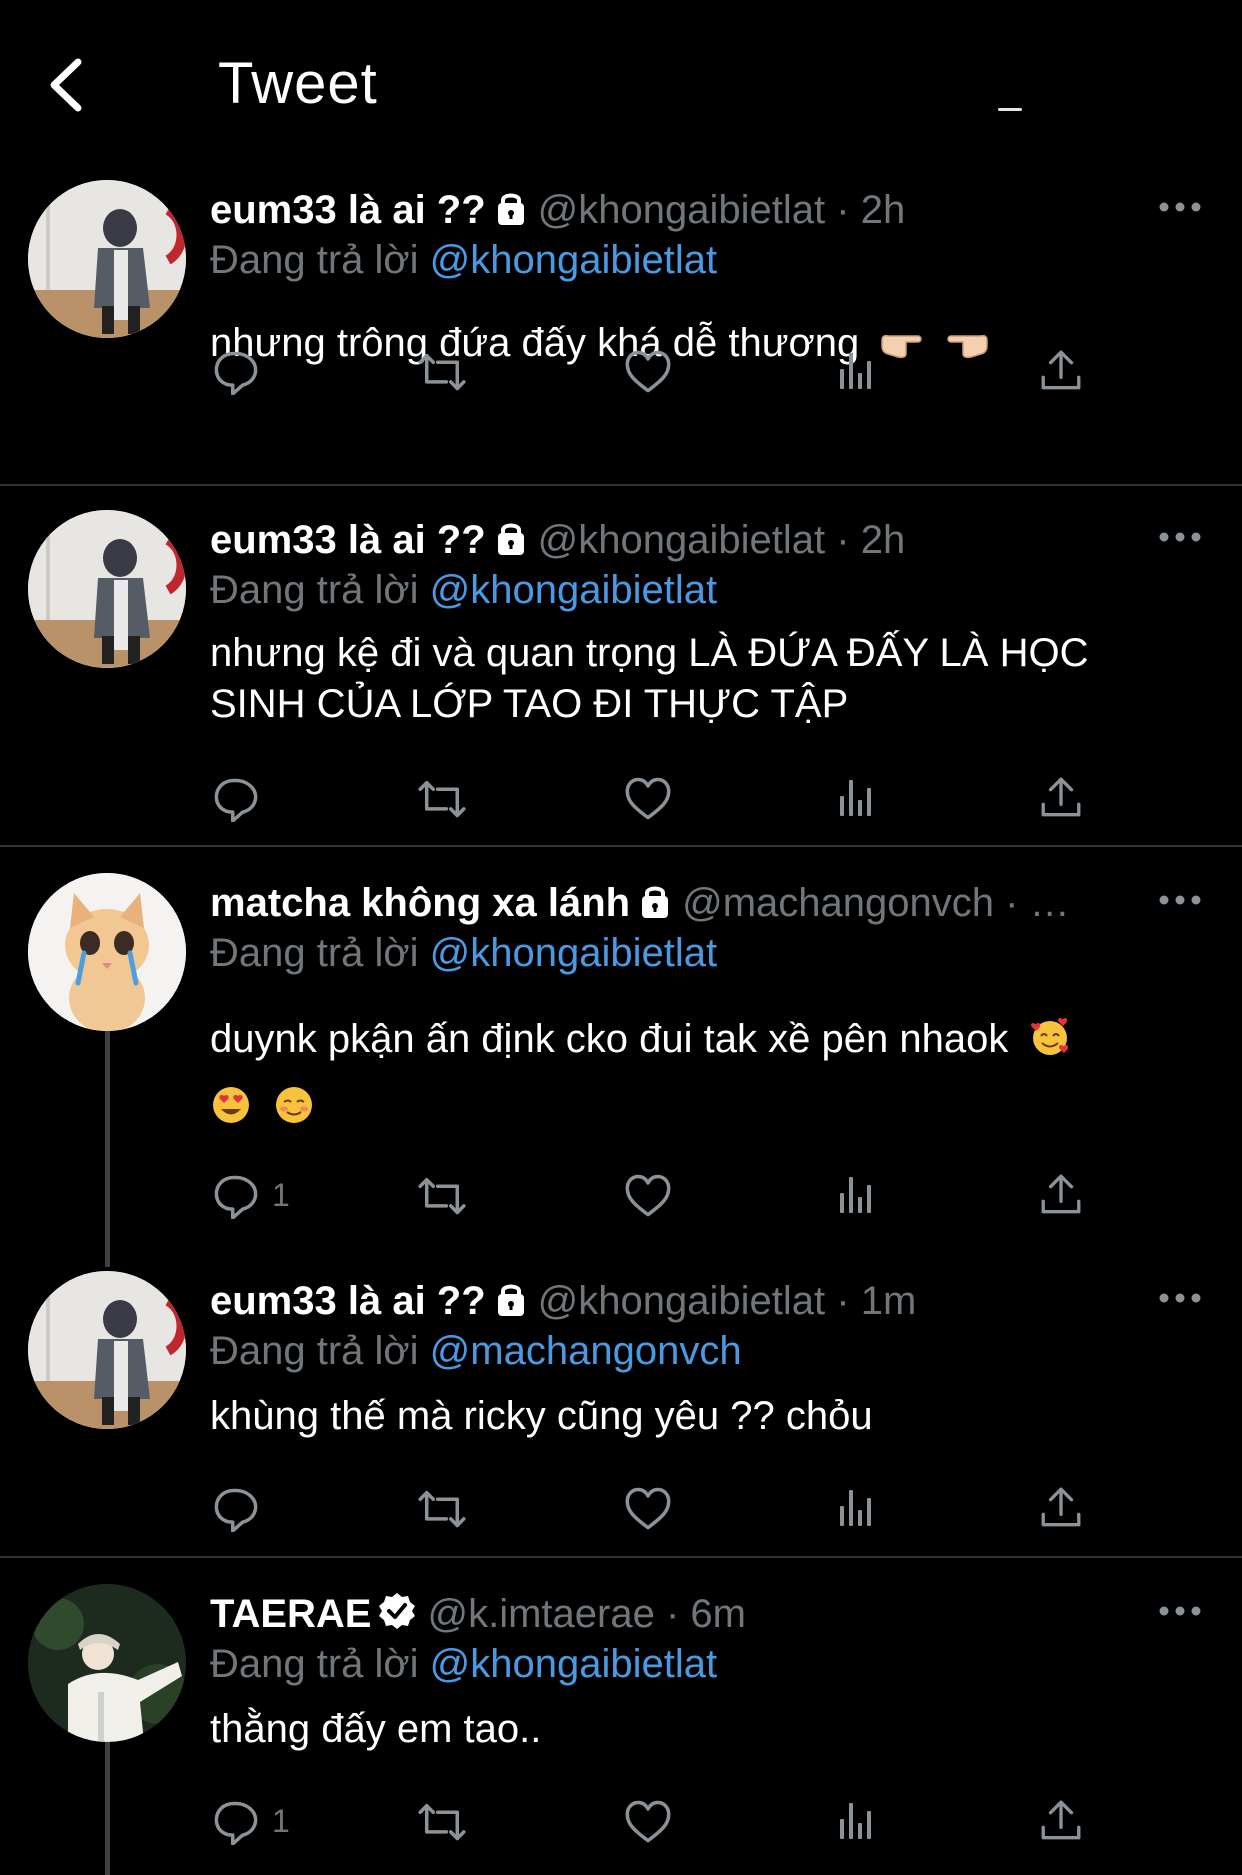  I want to click on author-line: eum33 là ai ?? @khongaibietlat · 2h, so click(557, 210).